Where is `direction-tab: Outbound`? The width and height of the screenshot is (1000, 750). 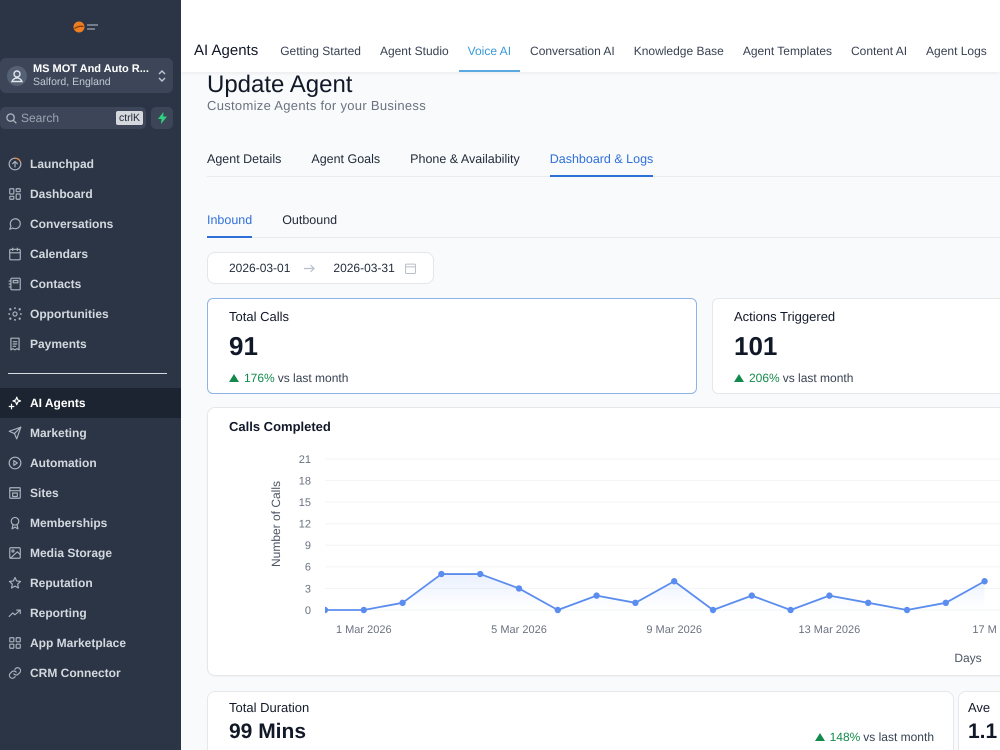 direction-tab: Outbound is located at coordinates (310, 220).